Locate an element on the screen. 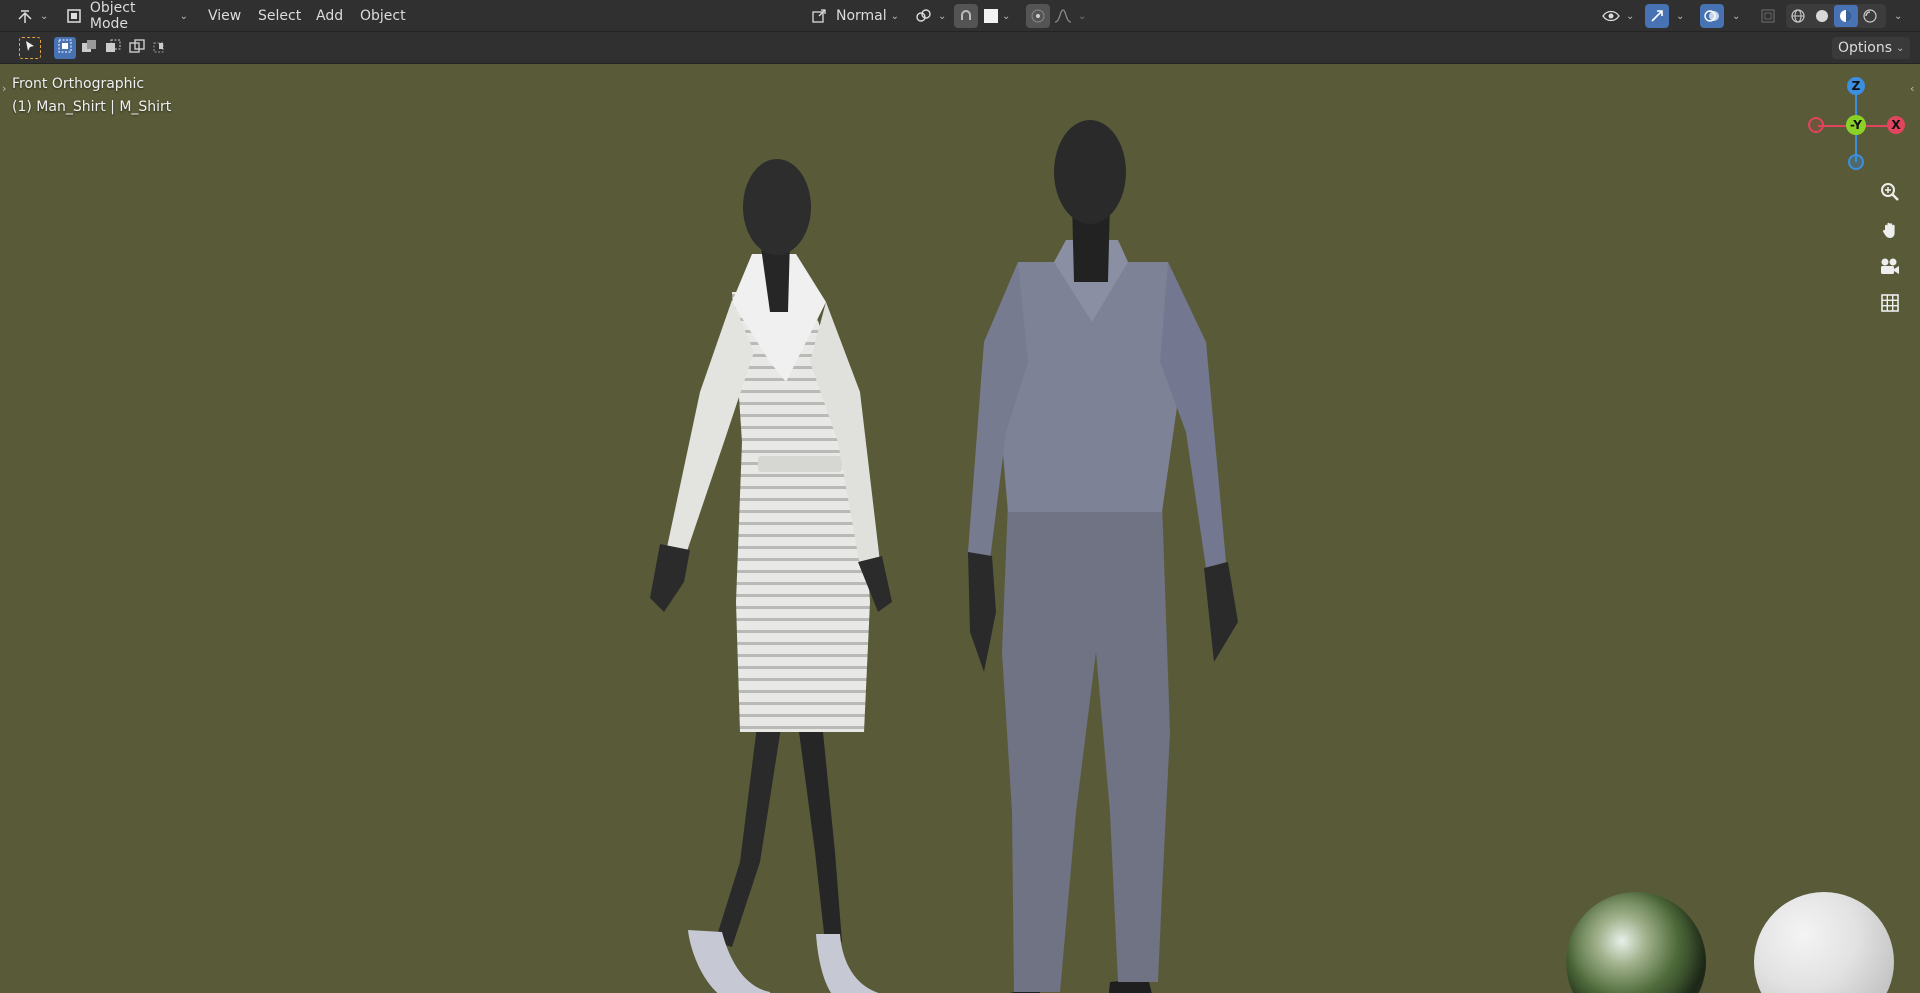 Image resolution: width=1920 pixels, height=993 pixels. select-mode-intersect is located at coordinates (161, 48).